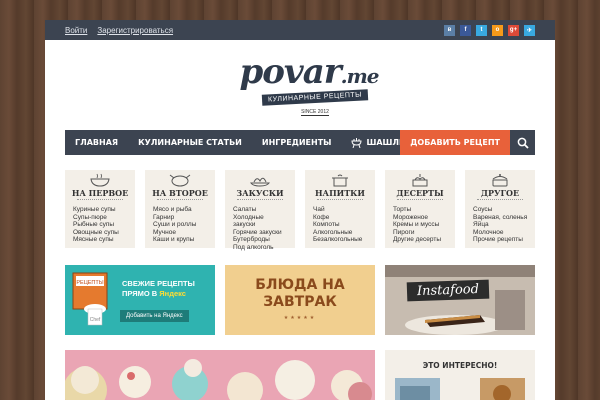 This screenshot has width=600, height=400. Describe the element at coordinates (337, 233) in the screenshot. I see `list-item: Алкогольные` at that location.